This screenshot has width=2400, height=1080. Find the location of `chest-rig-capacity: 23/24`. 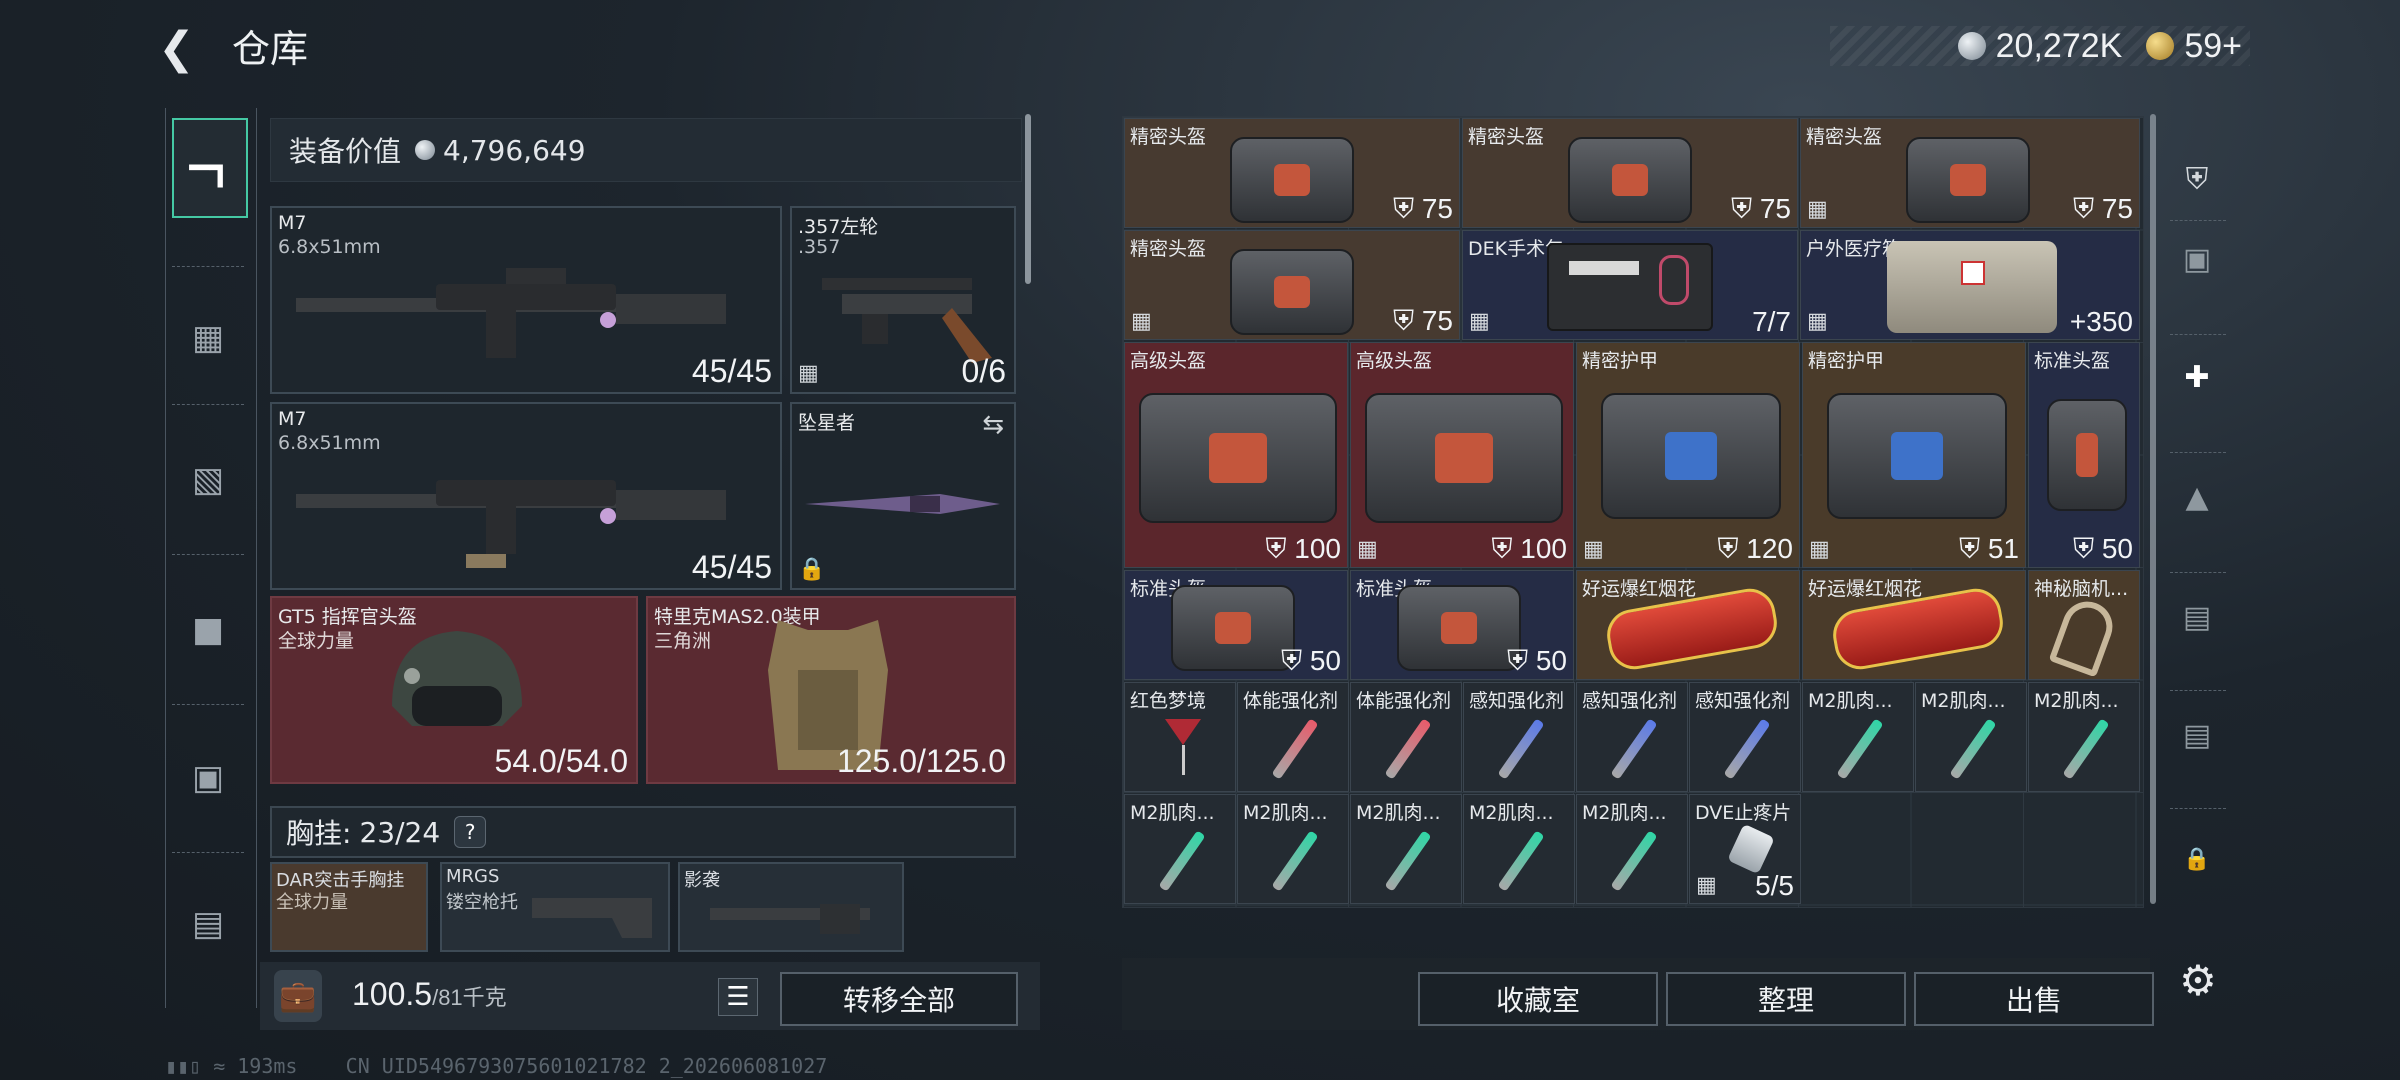

chest-rig-capacity: 23/24 is located at coordinates (400, 832).